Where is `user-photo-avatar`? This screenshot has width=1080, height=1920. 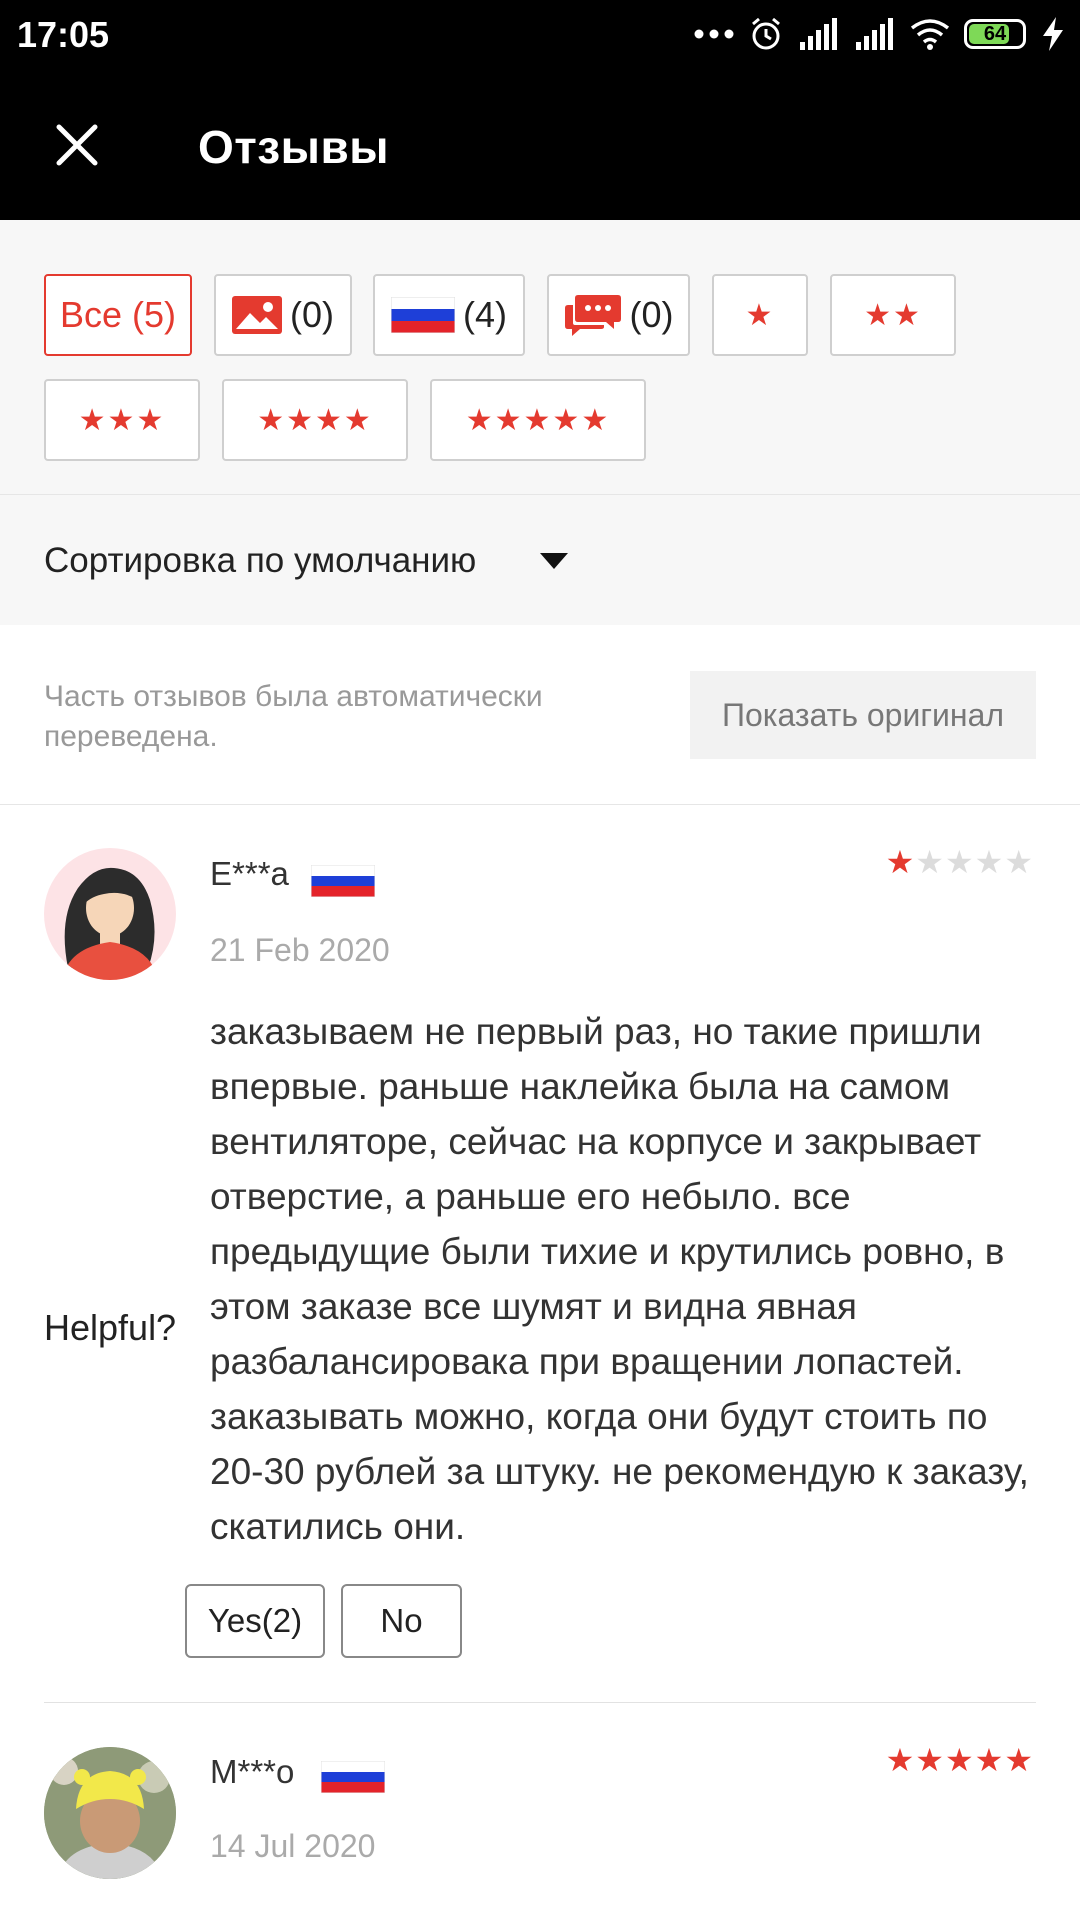
user-photo-avatar is located at coordinates (110, 1813).